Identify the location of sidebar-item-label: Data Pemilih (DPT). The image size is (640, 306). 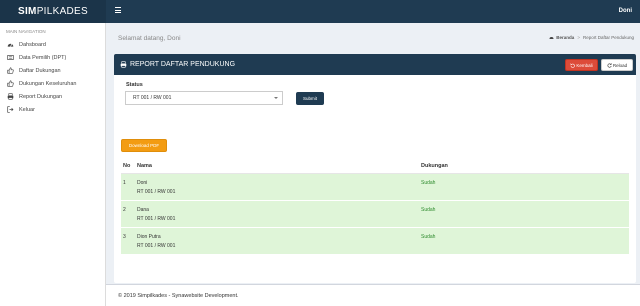
(43, 57).